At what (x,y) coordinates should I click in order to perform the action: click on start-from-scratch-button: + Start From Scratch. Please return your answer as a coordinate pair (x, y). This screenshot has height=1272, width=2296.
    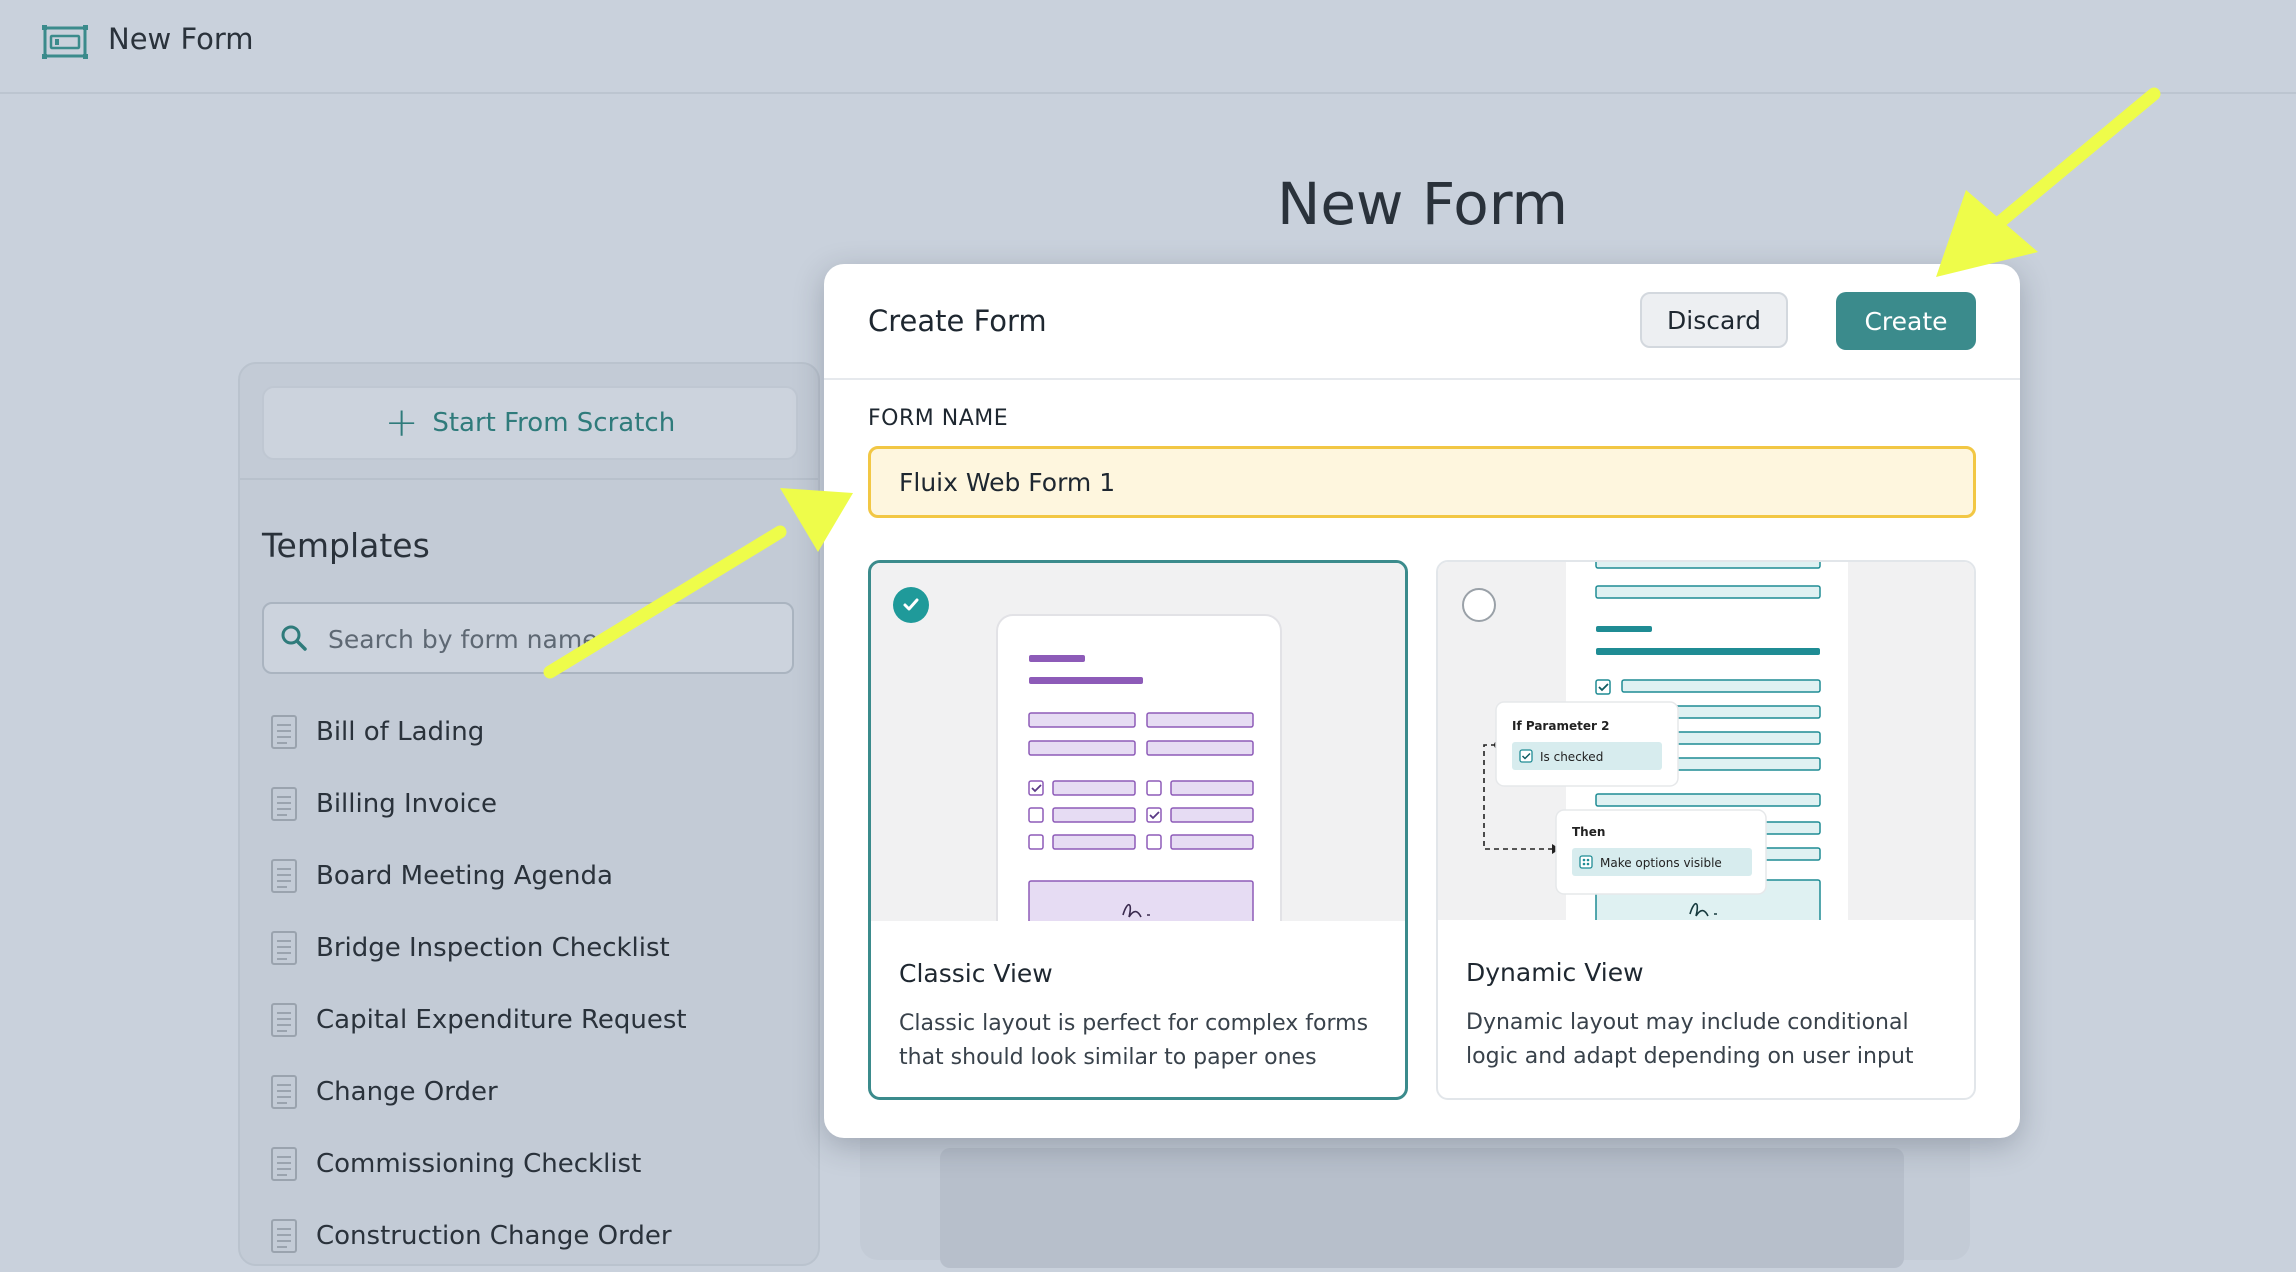
    Looking at the image, I should click on (530, 423).